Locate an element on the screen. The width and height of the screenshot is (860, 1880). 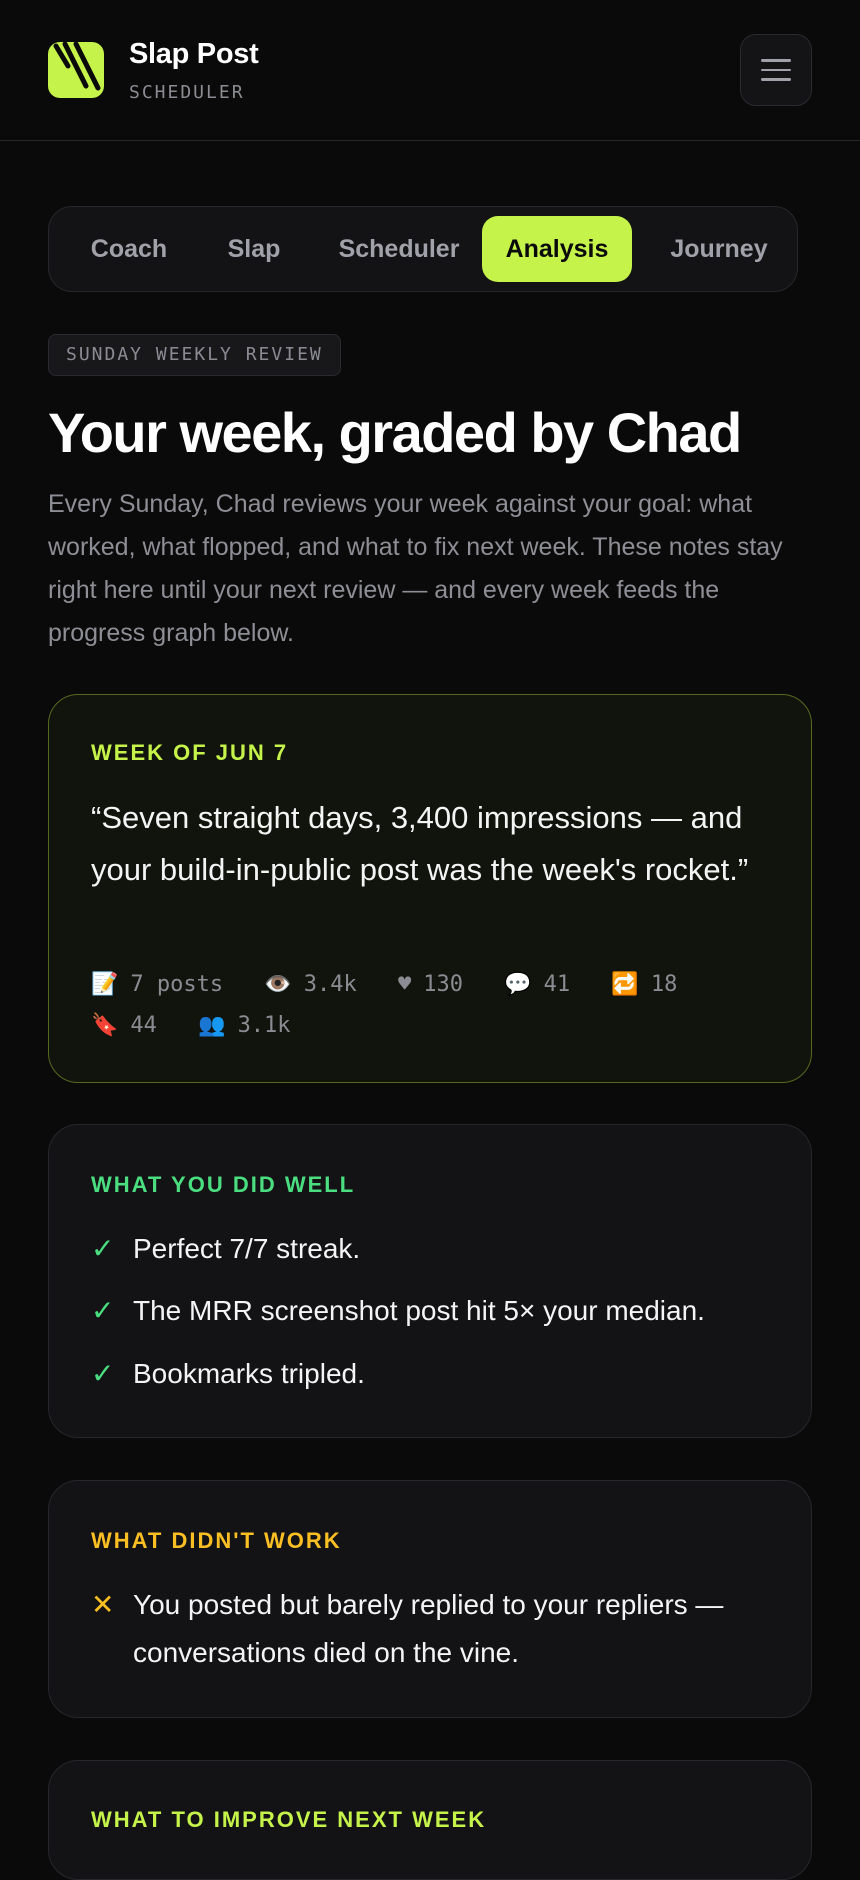
hamburger-menu-icon is located at coordinates (776, 70).